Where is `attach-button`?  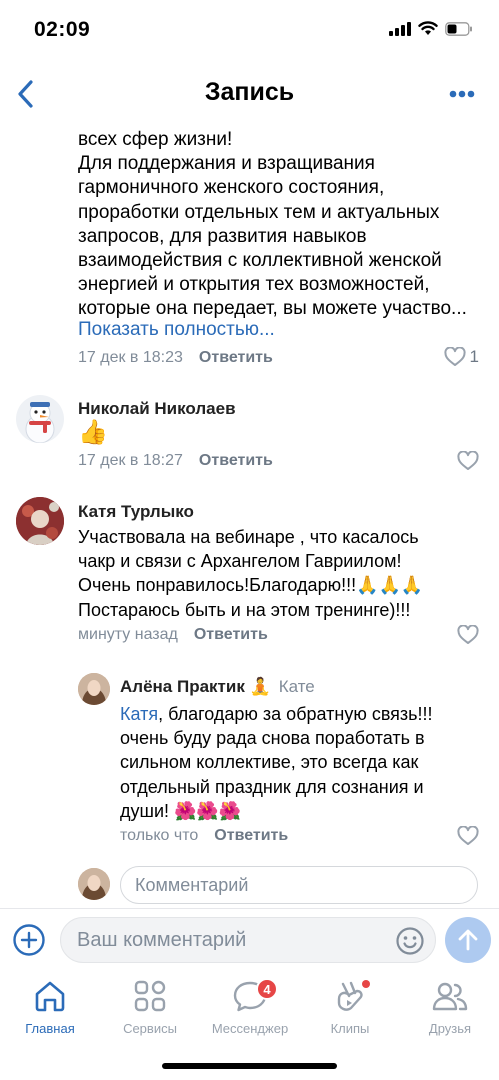
attach-button is located at coordinates (29, 942).